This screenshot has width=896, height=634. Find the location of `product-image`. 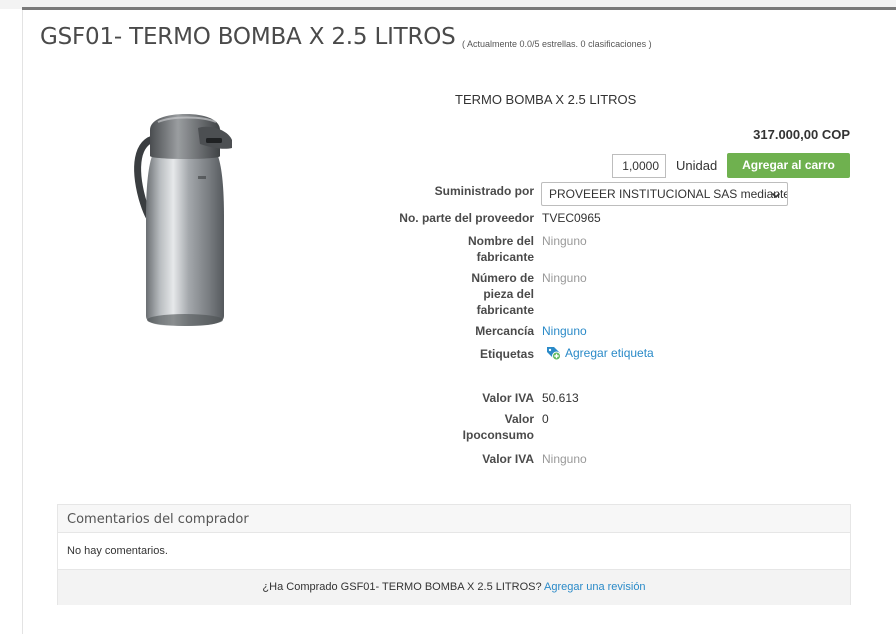

product-image is located at coordinates (183, 220).